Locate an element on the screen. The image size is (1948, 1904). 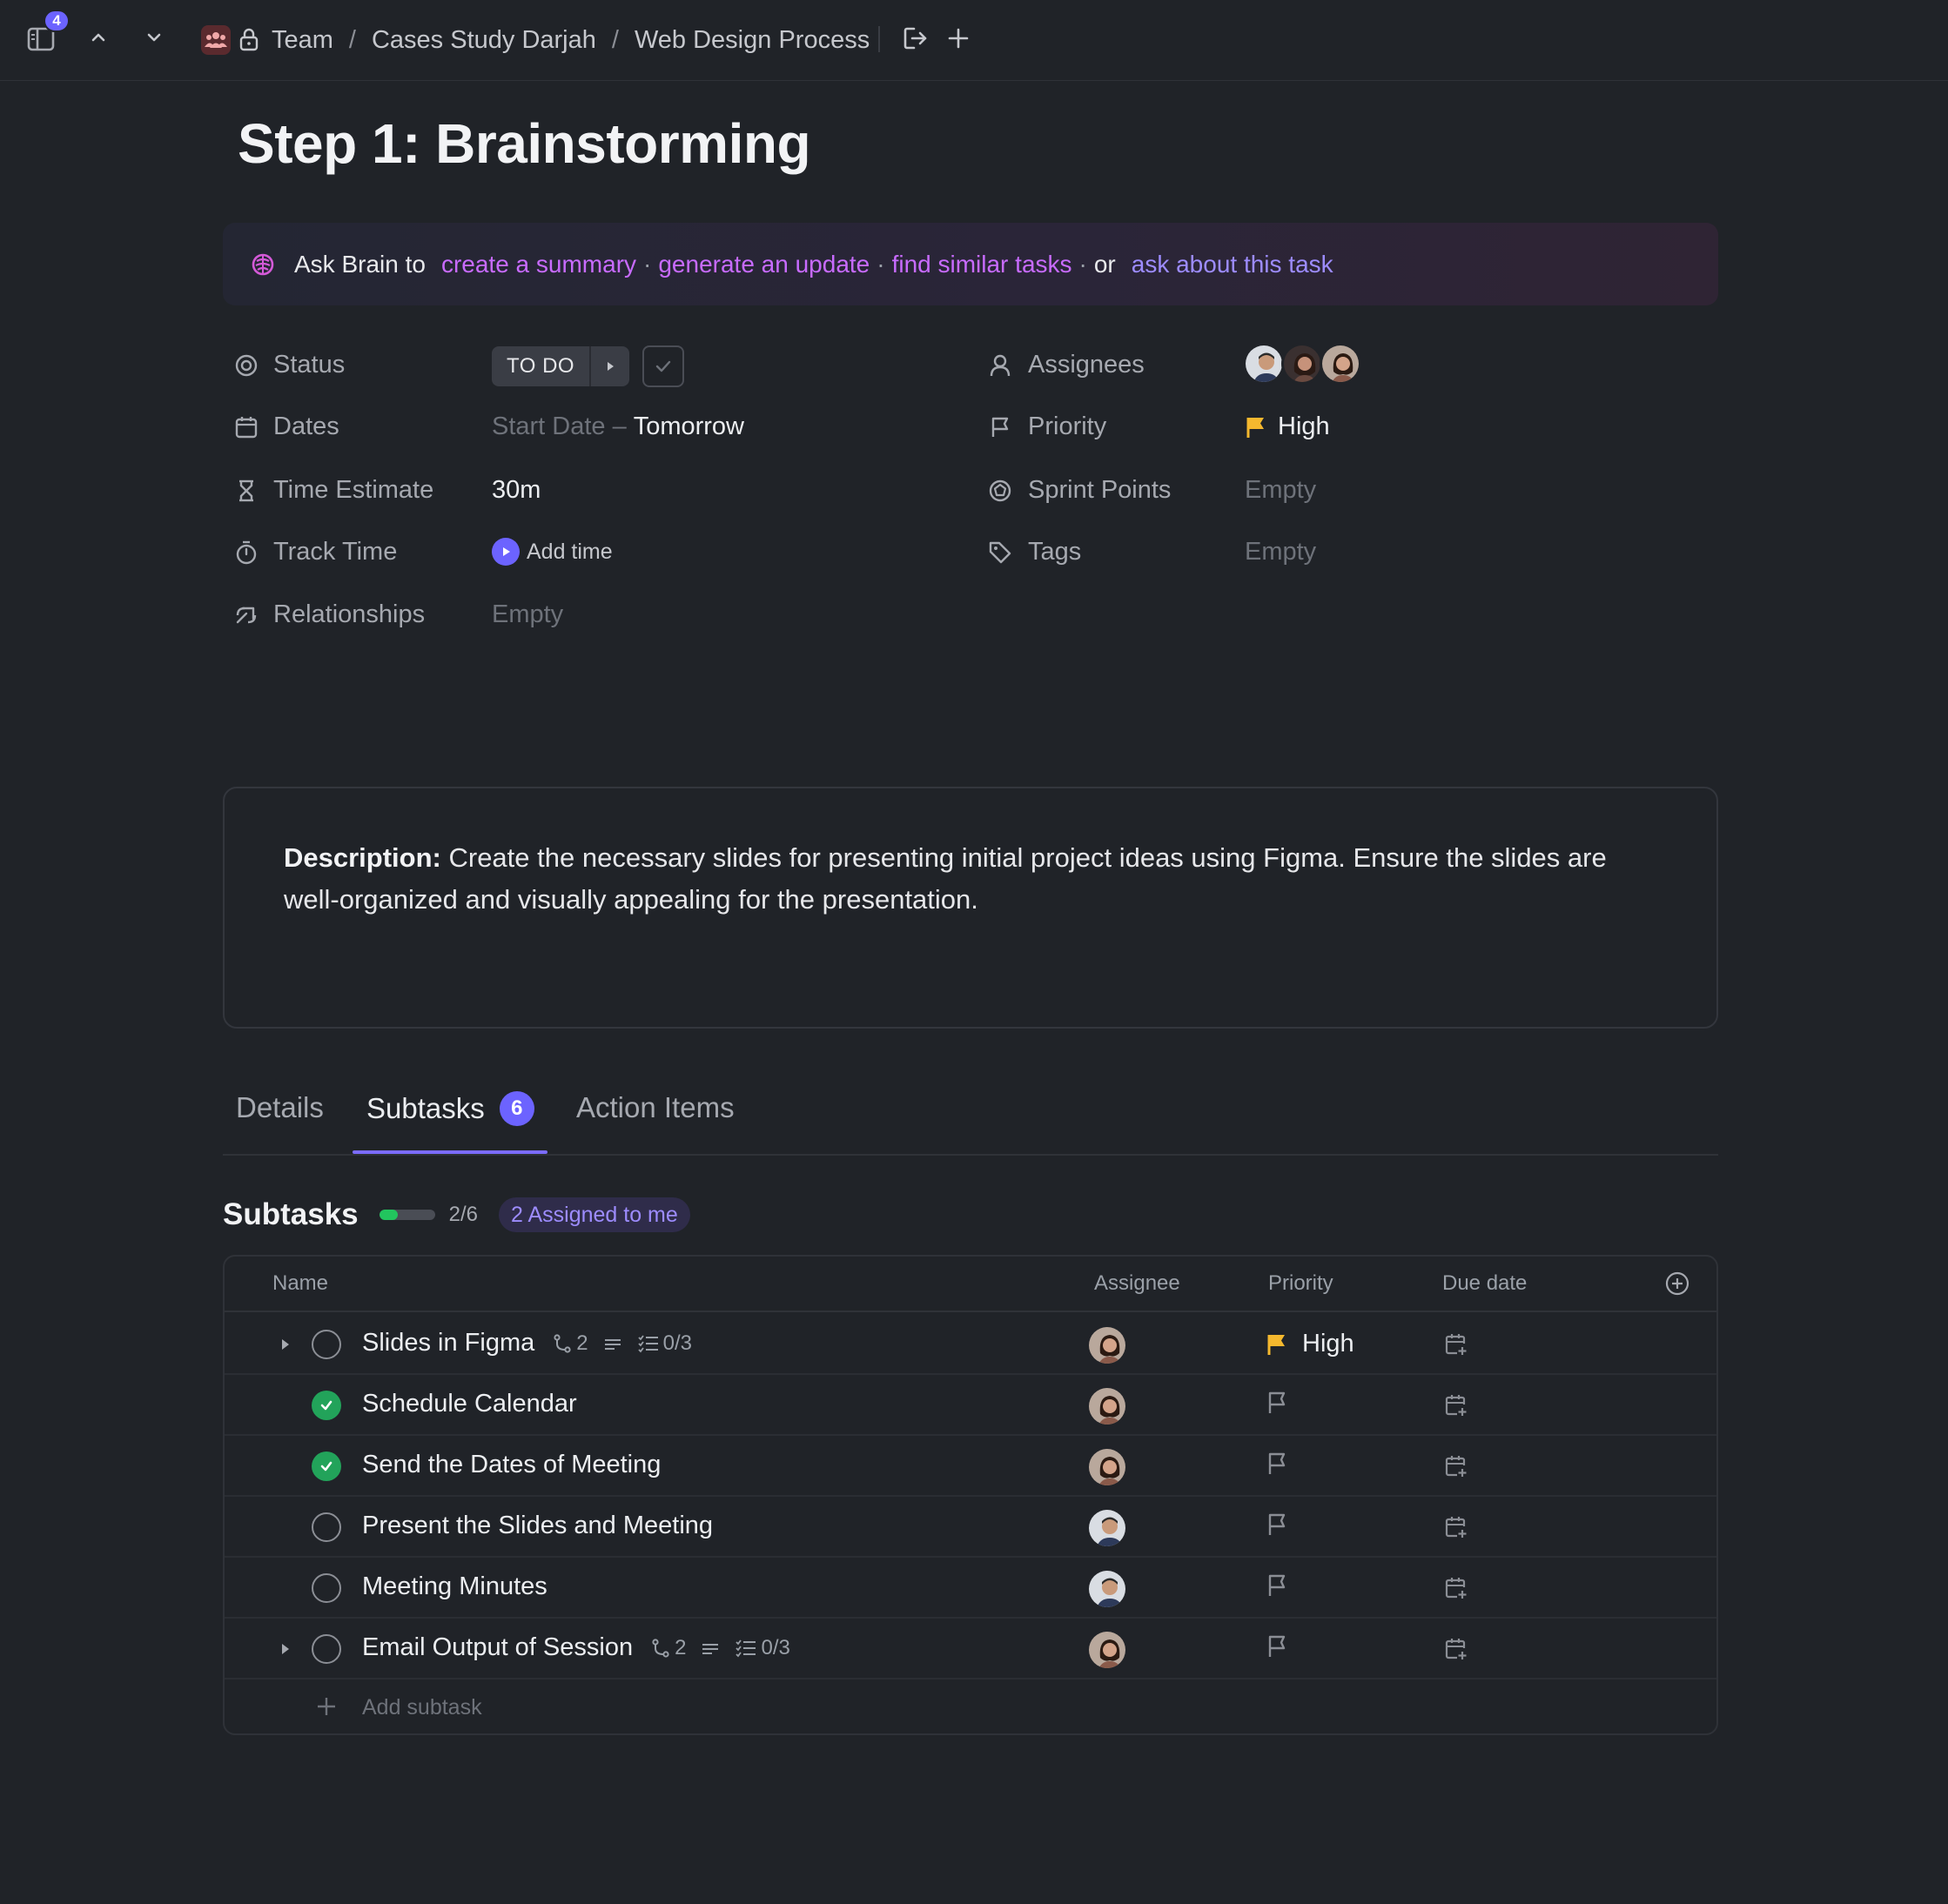
hourglass-icon is located at coordinates (246, 491).